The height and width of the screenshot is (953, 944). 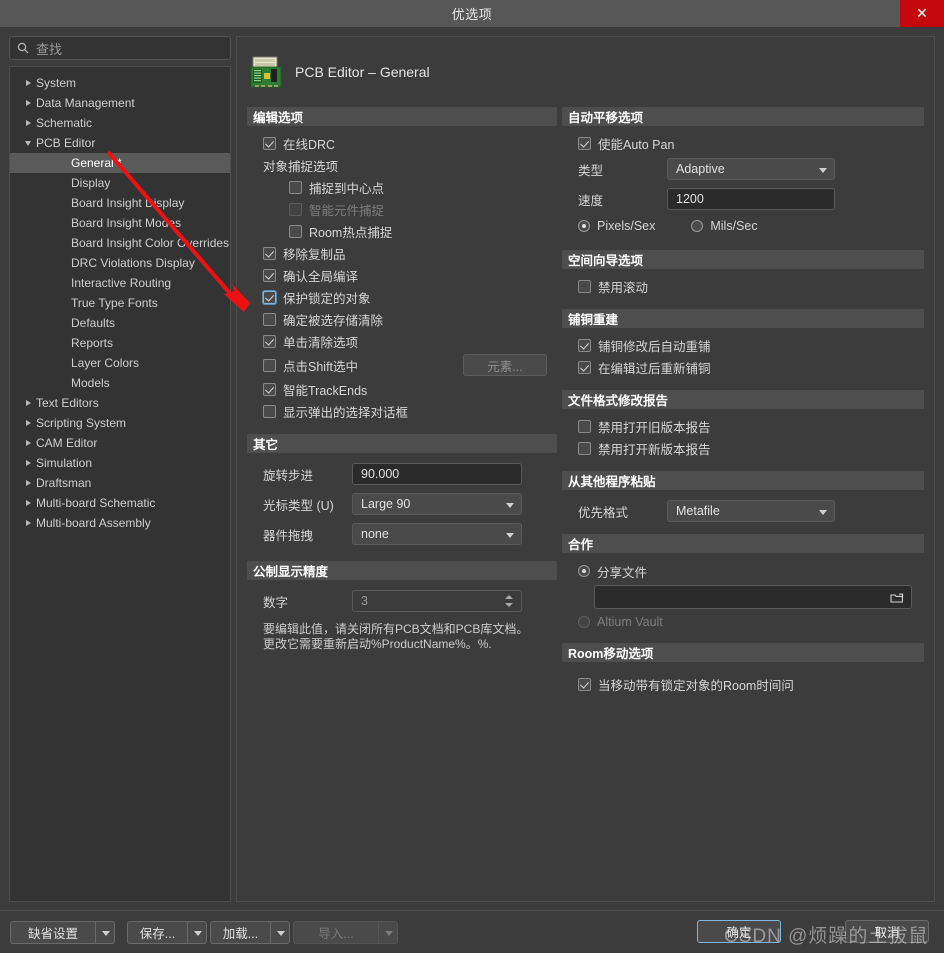 What do you see at coordinates (437, 601) in the screenshot?
I see `digits-spinner: 3` at bounding box center [437, 601].